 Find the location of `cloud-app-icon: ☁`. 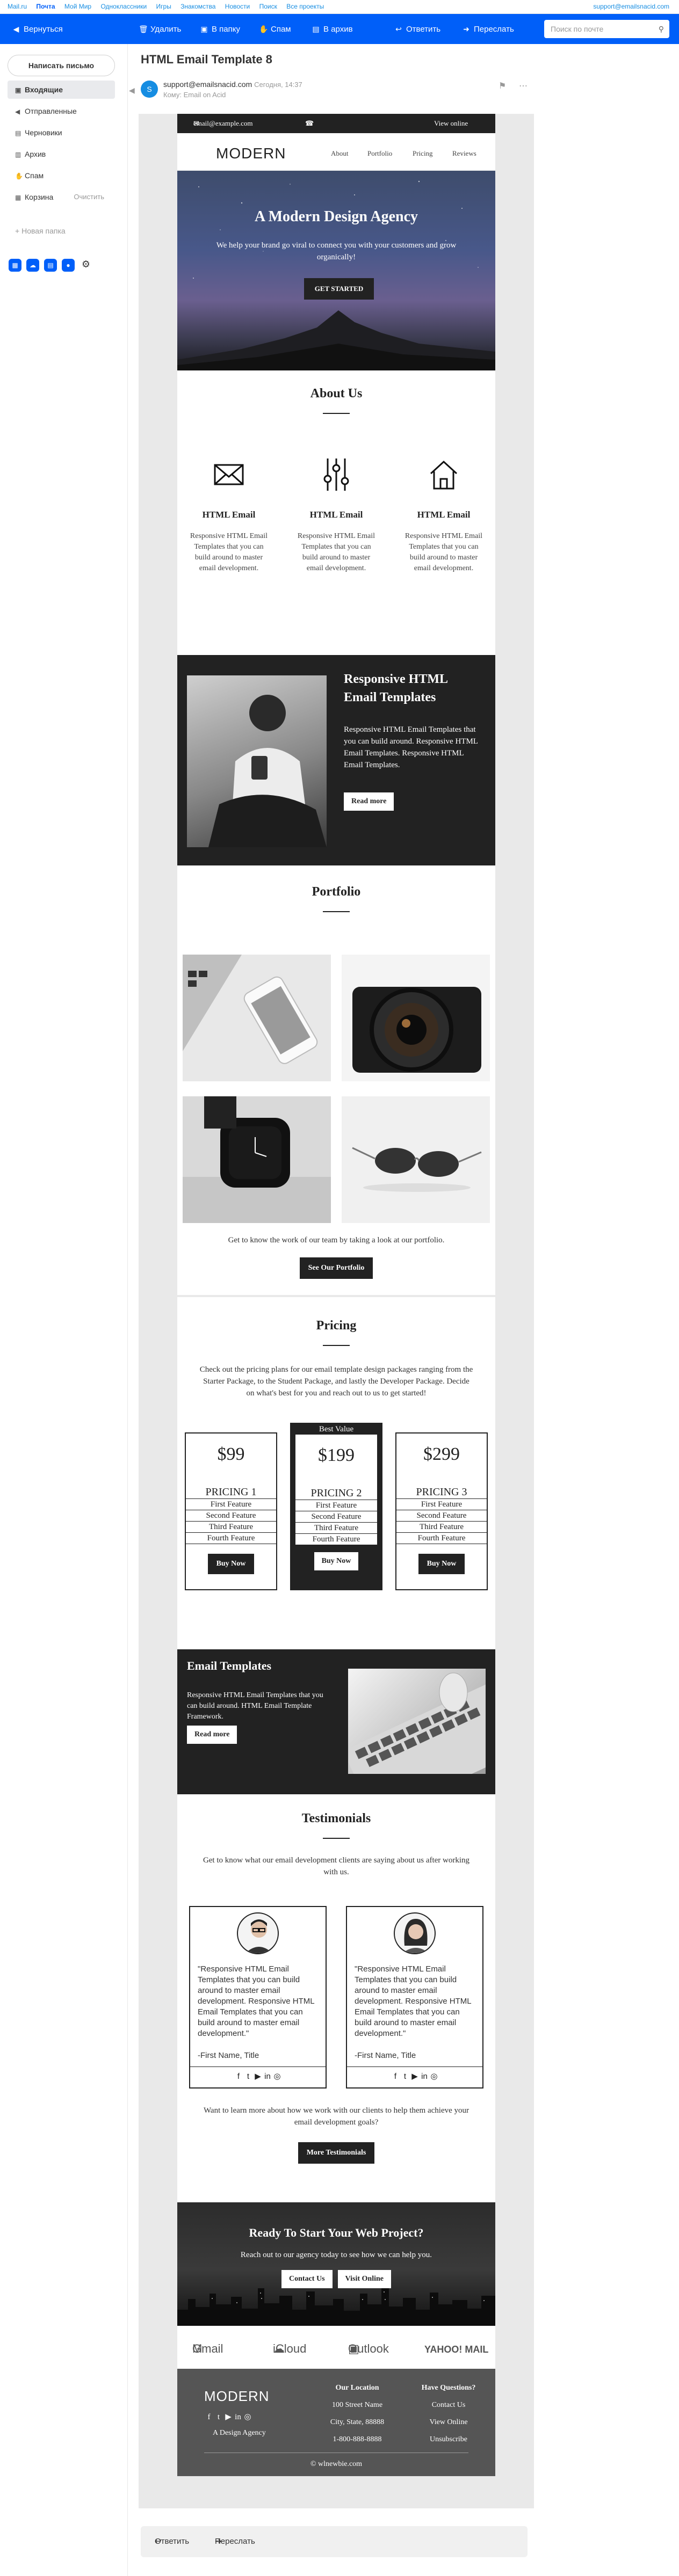

cloud-app-icon: ☁ is located at coordinates (32, 265).